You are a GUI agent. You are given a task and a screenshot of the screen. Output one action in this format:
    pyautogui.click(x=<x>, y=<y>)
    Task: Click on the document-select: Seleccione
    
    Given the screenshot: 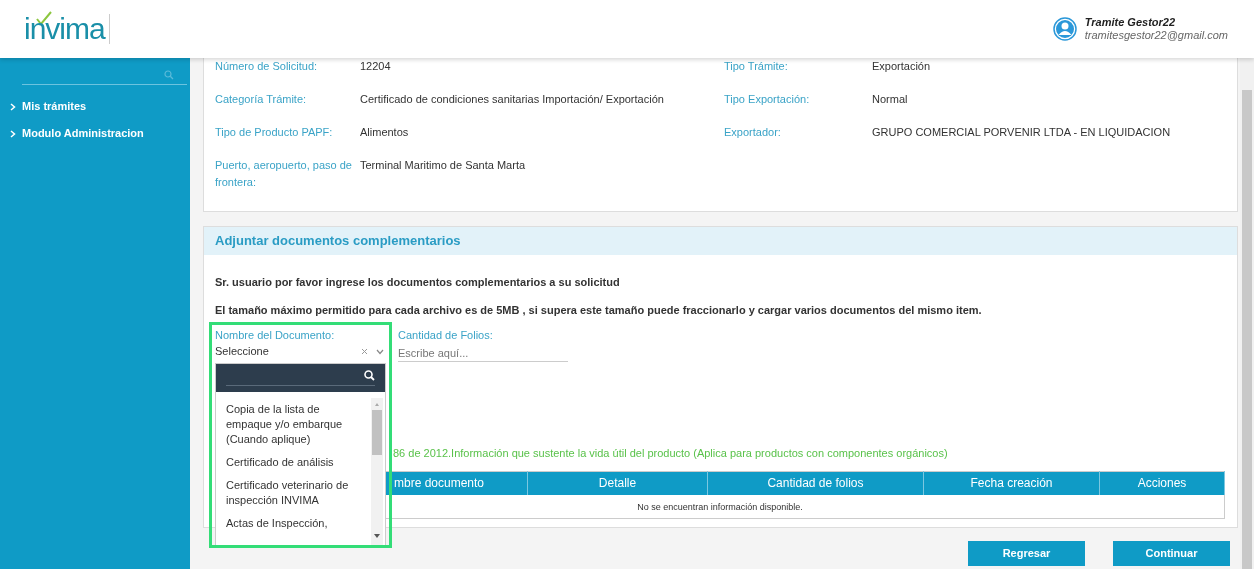 What is the action you would take?
    pyautogui.click(x=300, y=351)
    